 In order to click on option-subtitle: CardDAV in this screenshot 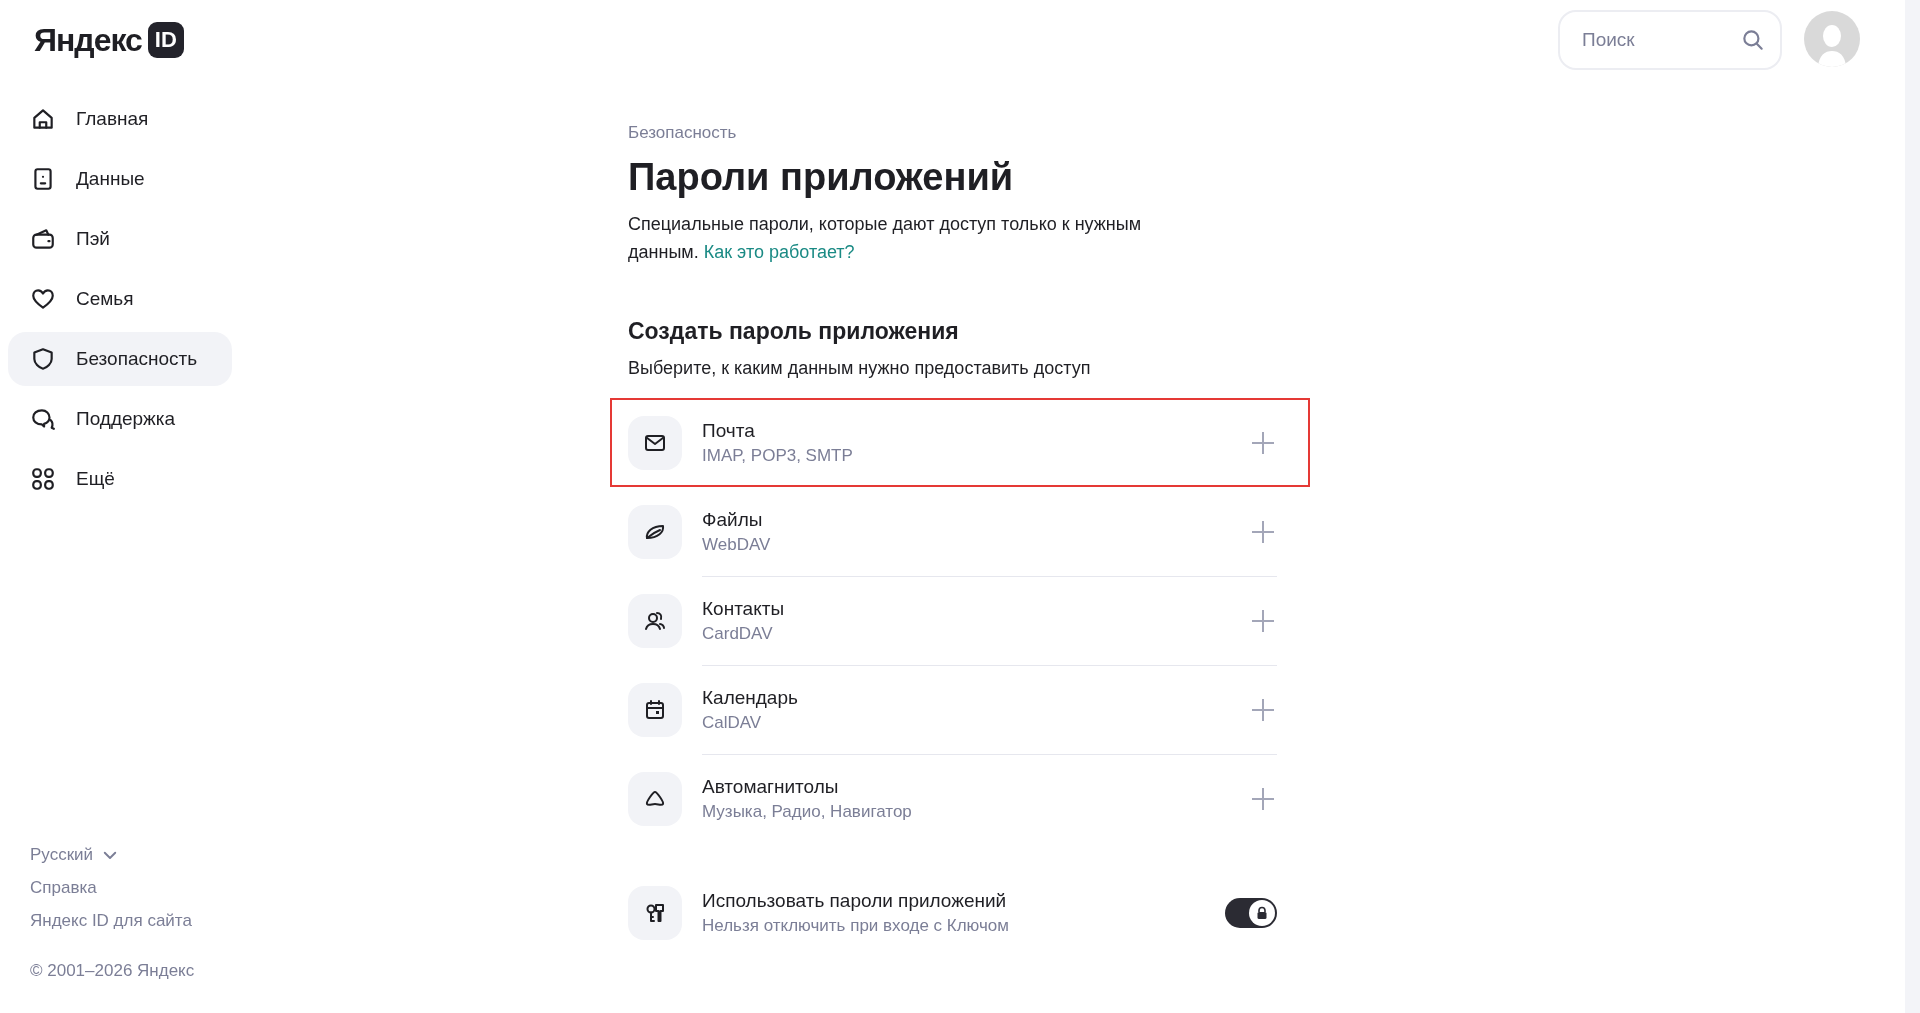, I will do `click(738, 634)`.